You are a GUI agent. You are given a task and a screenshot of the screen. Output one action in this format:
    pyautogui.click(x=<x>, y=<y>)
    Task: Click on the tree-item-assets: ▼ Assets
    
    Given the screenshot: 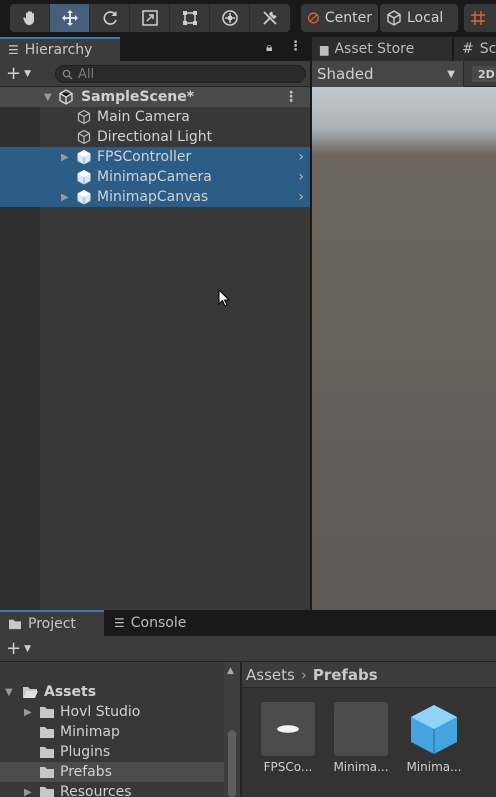 What is the action you would take?
    pyautogui.click(x=112, y=692)
    